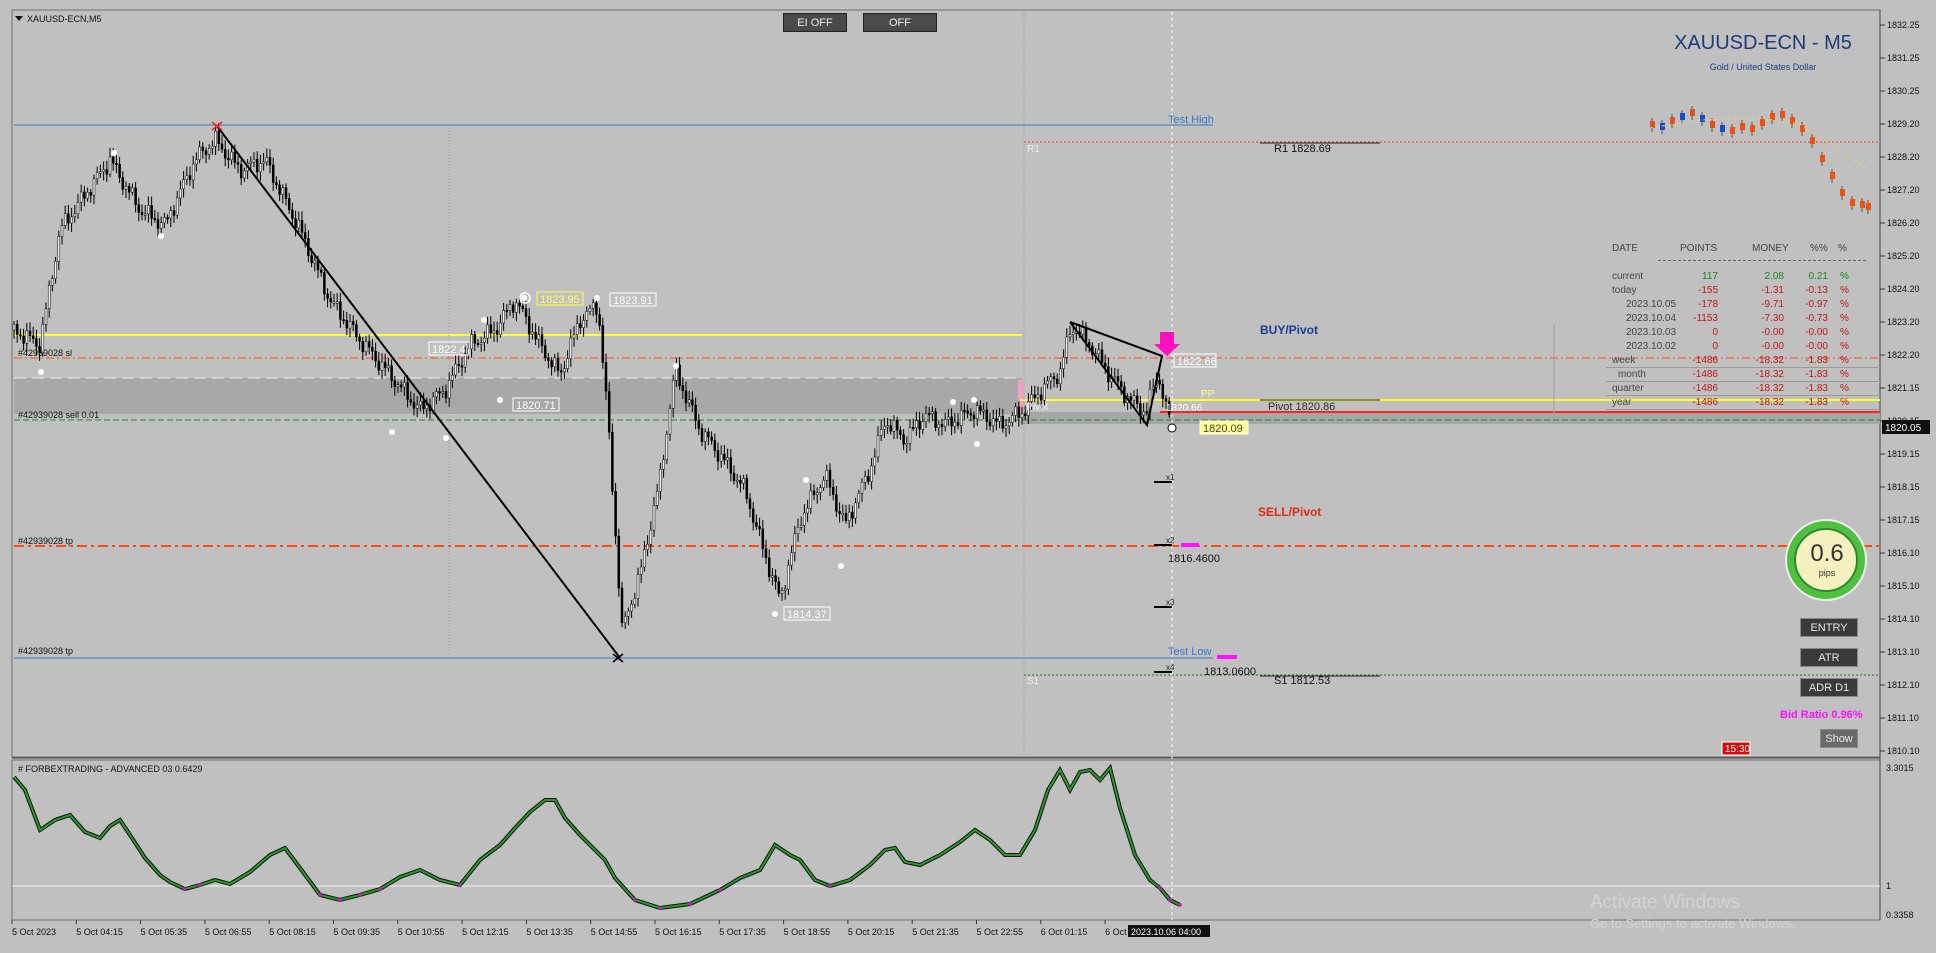 Image resolution: width=1936 pixels, height=953 pixels. I want to click on pivot-label: Pivot 1820.86, so click(1301, 407).